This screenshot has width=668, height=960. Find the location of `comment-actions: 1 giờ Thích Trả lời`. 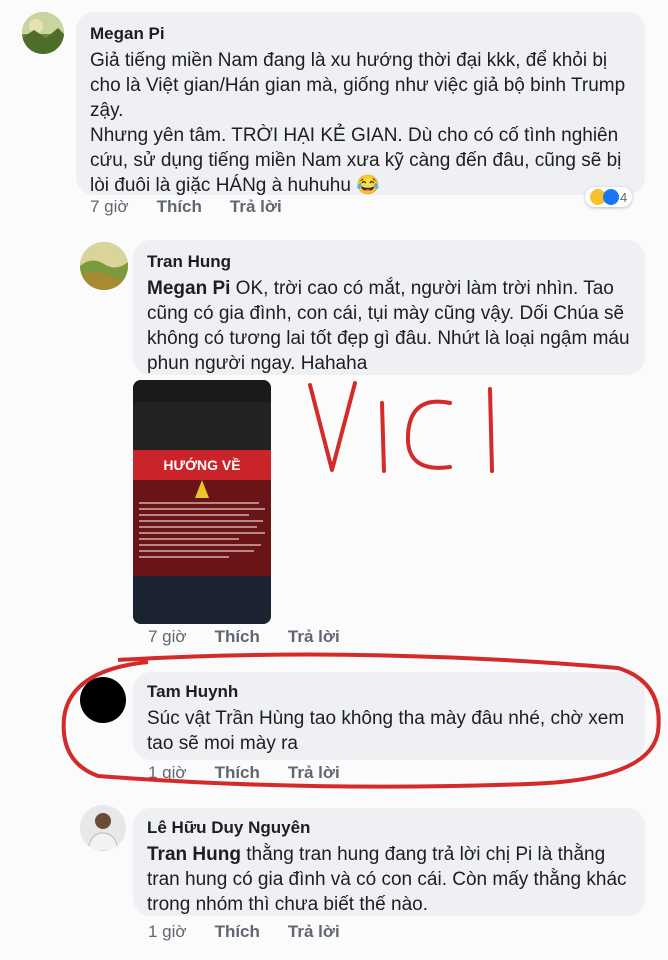

comment-actions: 1 giờ Thích Trả lời is located at coordinates (244, 932).